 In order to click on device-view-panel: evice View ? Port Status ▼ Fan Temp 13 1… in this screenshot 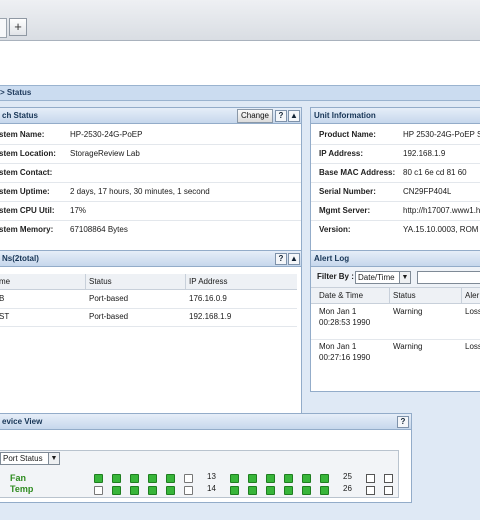, I will do `click(206, 458)`.